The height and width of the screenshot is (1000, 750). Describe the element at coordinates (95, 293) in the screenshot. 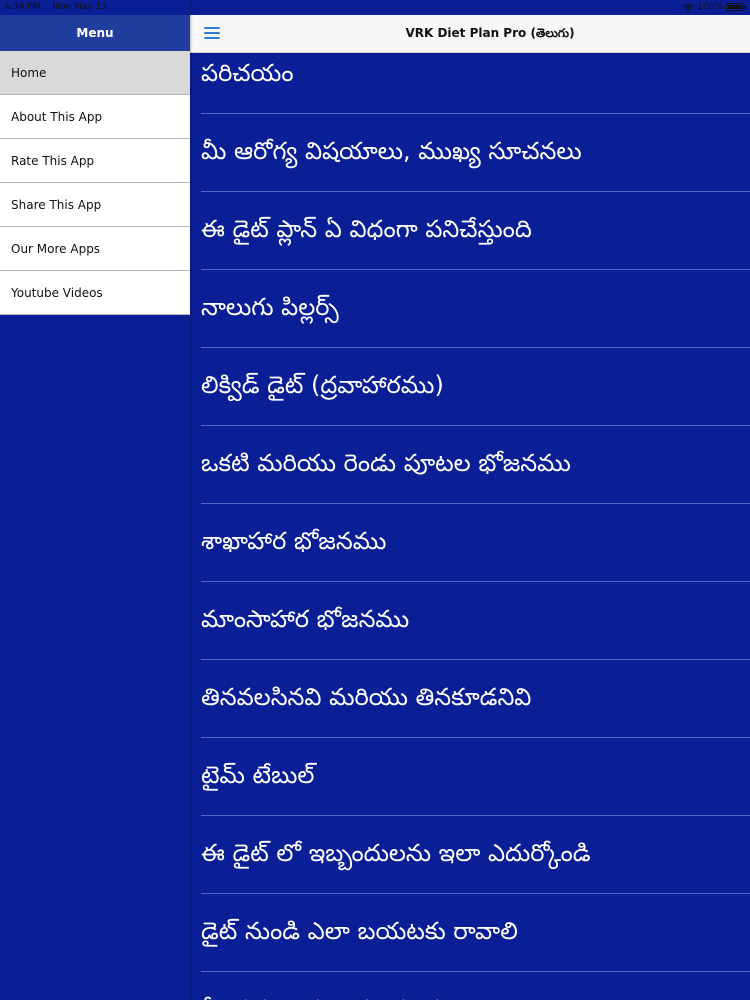

I see `sidebar-item-youtube-videos: Youtube Videos` at that location.